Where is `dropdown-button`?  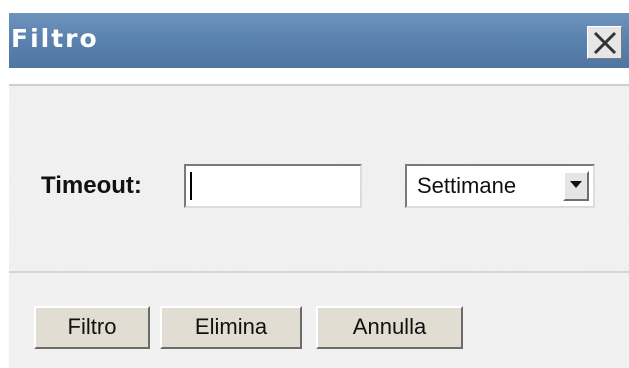 dropdown-button is located at coordinates (576, 186).